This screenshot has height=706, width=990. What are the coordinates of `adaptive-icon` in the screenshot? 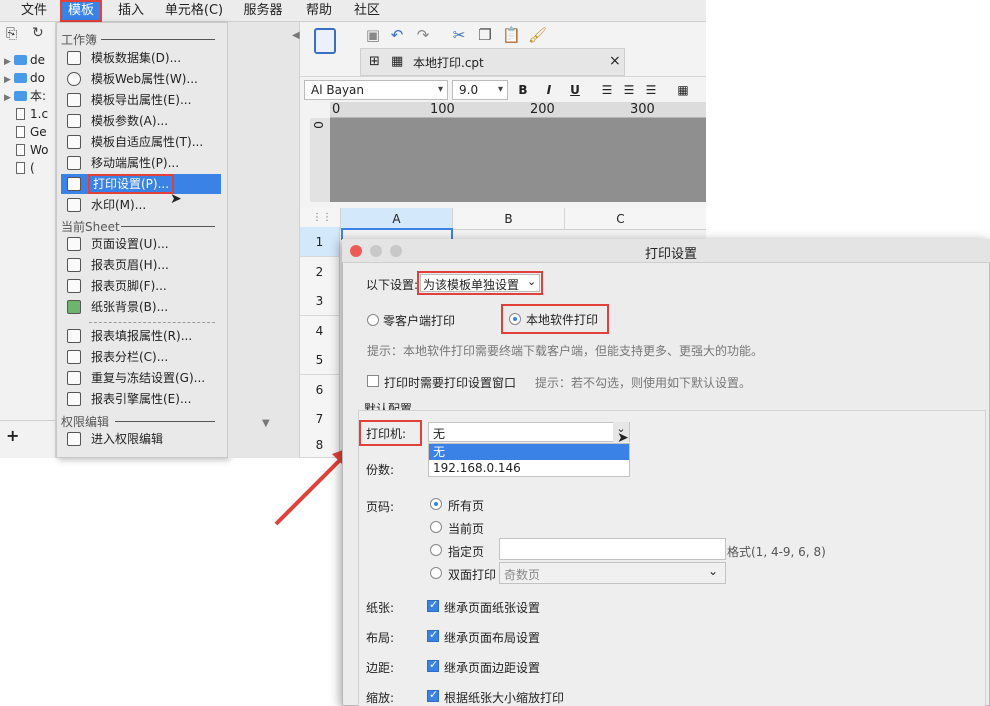 It's located at (74, 142).